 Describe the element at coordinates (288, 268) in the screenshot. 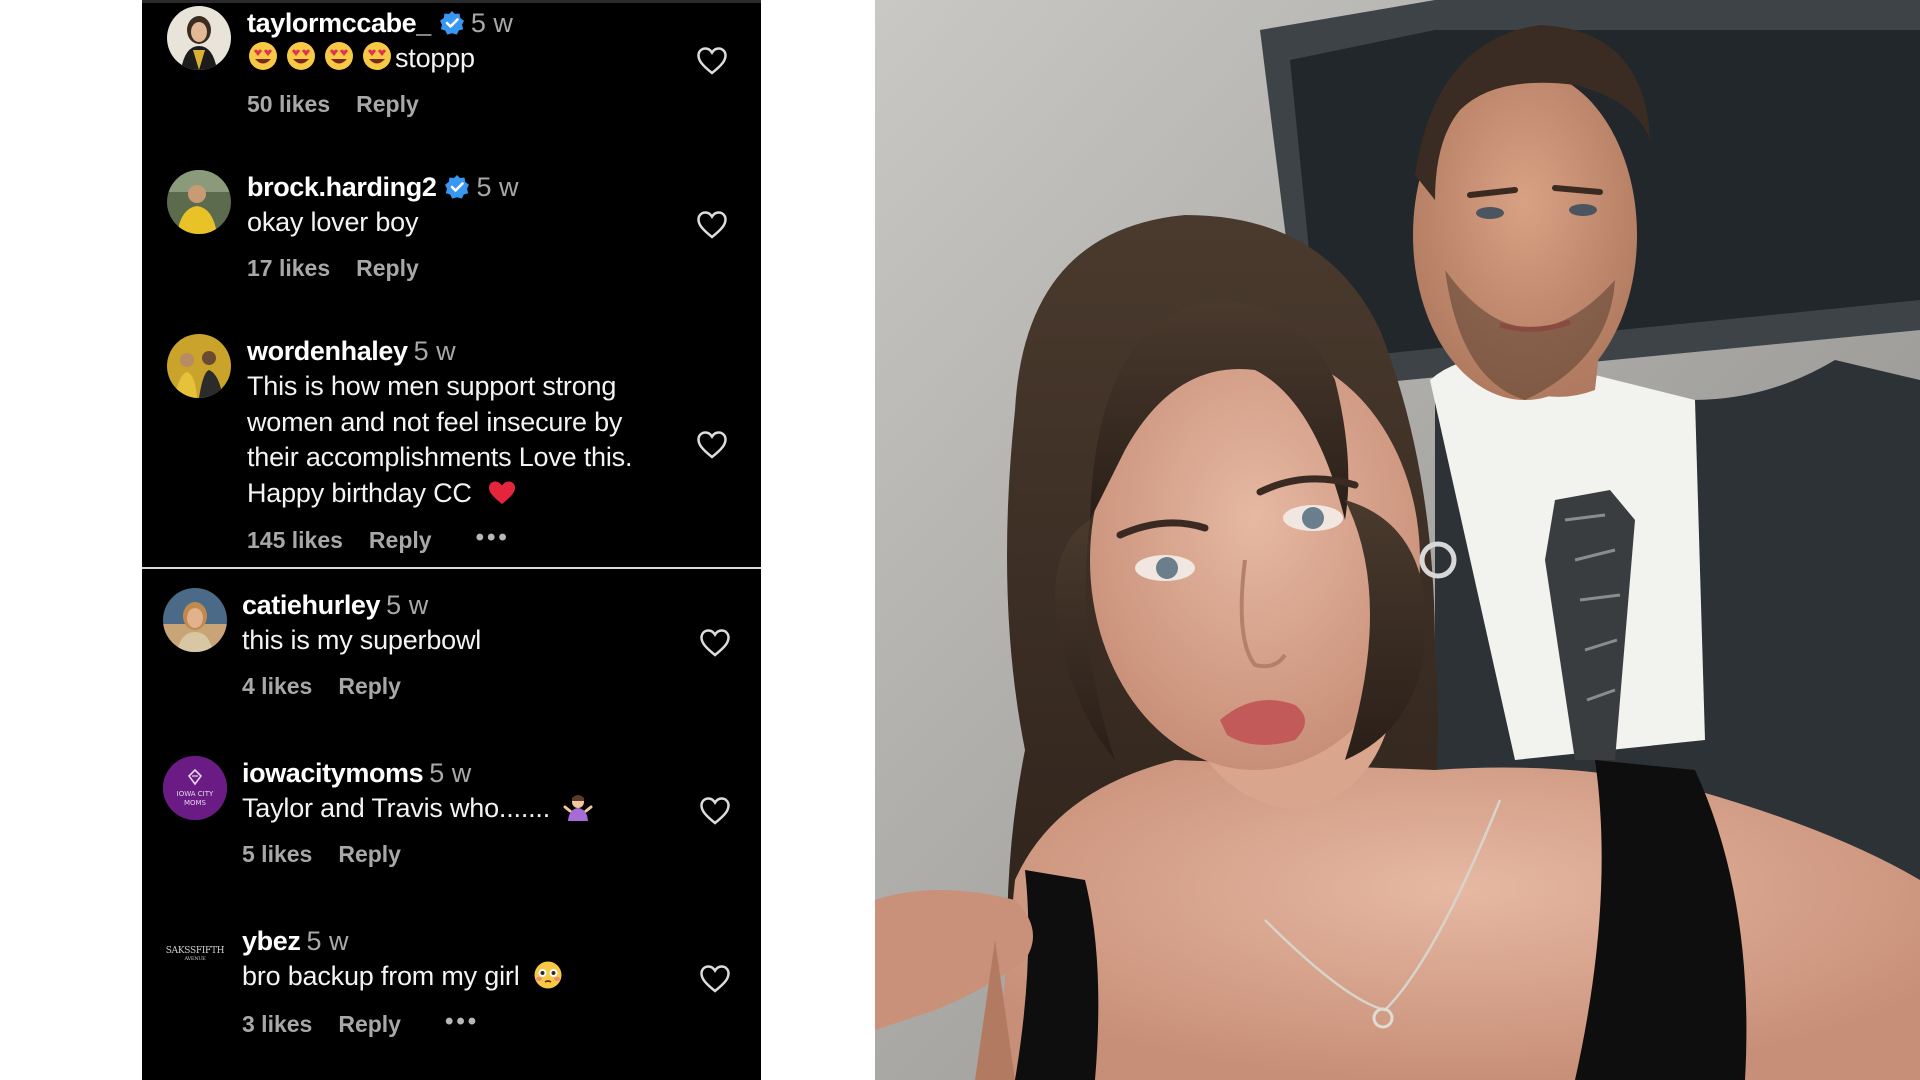

I see `likes-count: 17 likes` at that location.